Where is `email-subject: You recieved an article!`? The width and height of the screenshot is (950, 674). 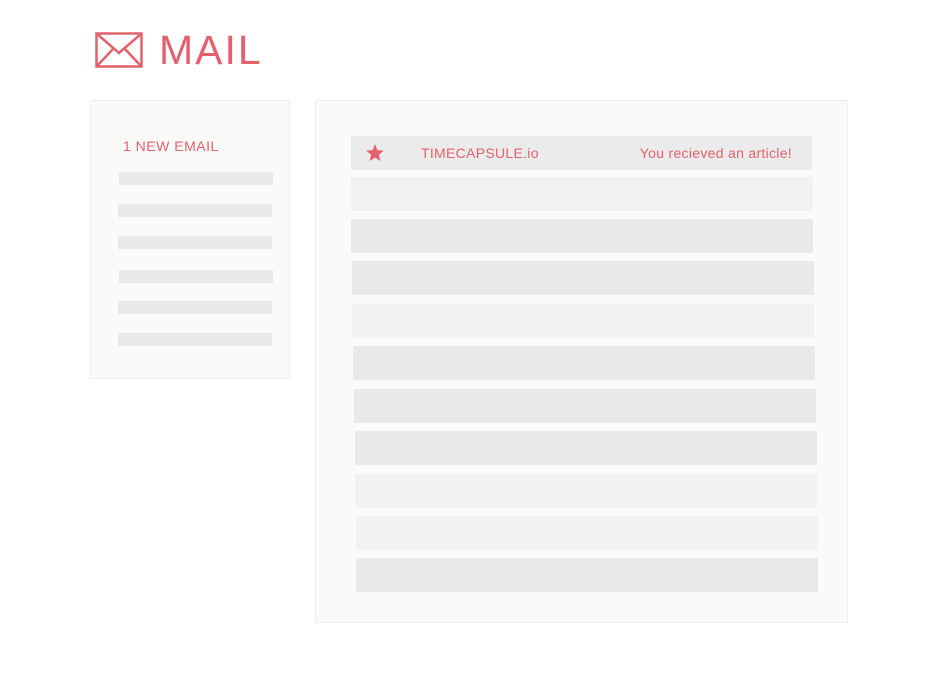
email-subject: You recieved an article! is located at coordinates (715, 153).